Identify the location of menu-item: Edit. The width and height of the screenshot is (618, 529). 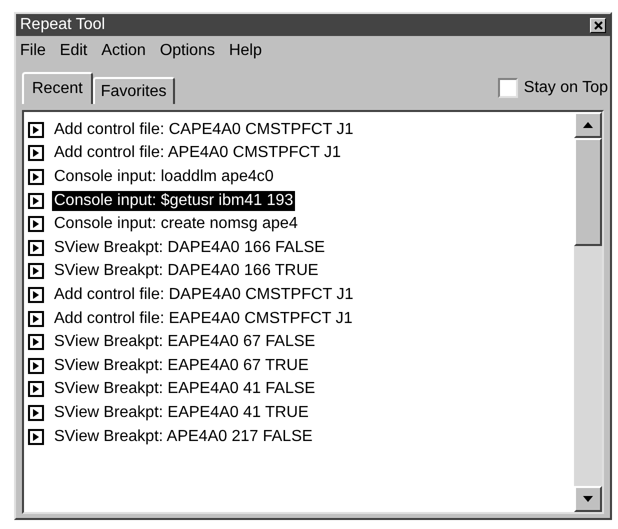
(74, 51).